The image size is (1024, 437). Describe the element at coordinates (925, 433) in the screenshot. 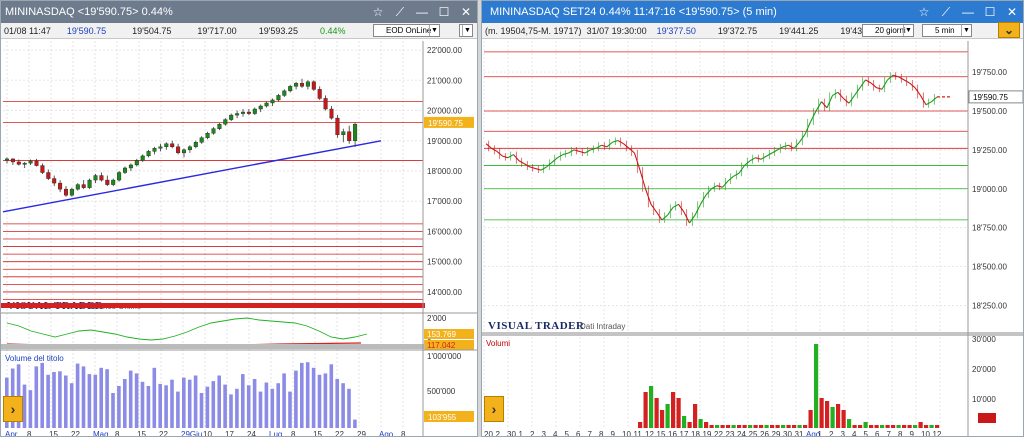

I see `x-tick-label: 10` at that location.